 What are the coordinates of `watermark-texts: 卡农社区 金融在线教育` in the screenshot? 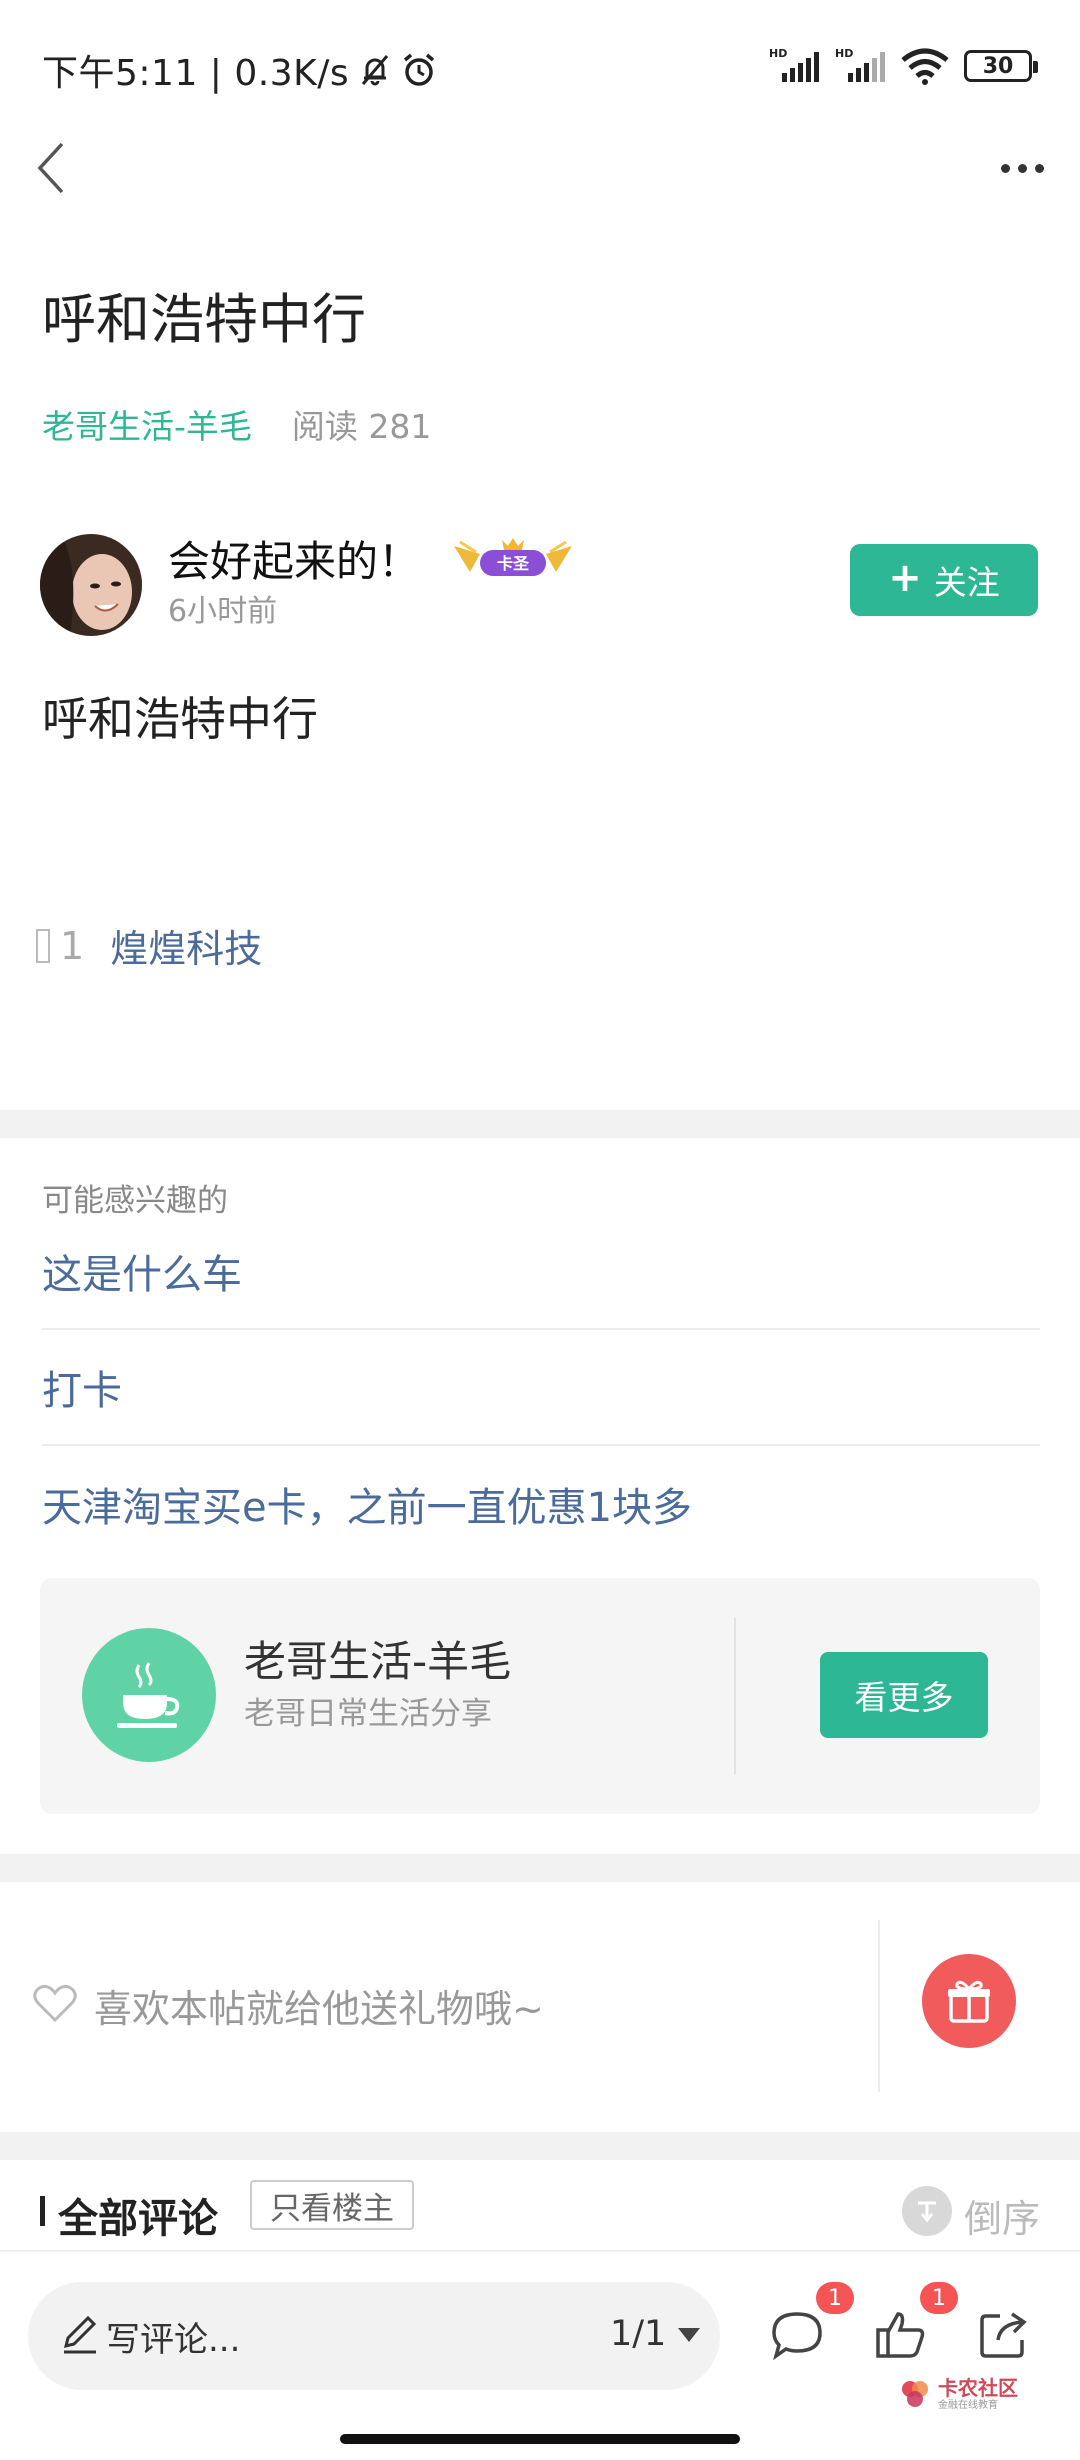 It's located at (978, 2394).